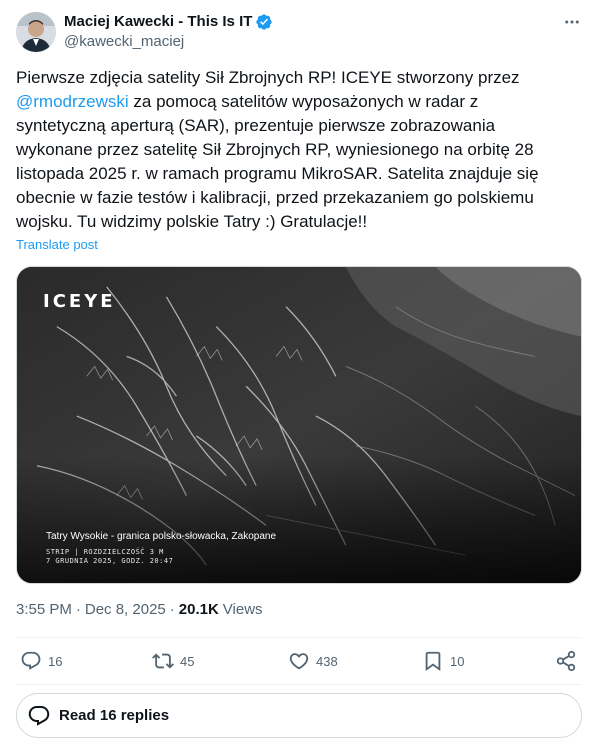 Image resolution: width=598 pixels, height=748 pixels. What do you see at coordinates (443, 661) in the screenshot?
I see `bookmark-button: 10` at bounding box center [443, 661].